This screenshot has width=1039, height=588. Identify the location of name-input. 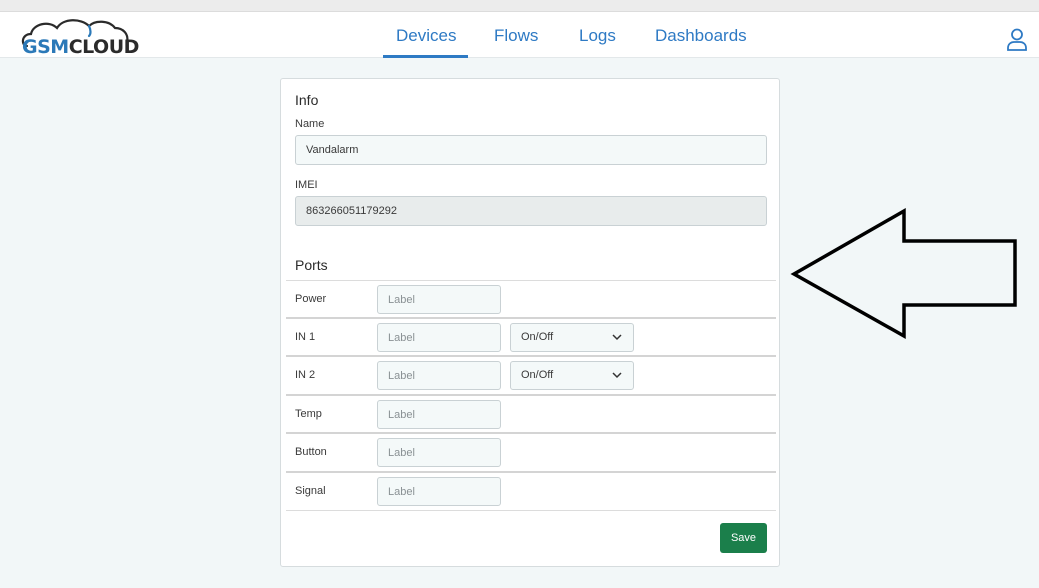
(531, 150).